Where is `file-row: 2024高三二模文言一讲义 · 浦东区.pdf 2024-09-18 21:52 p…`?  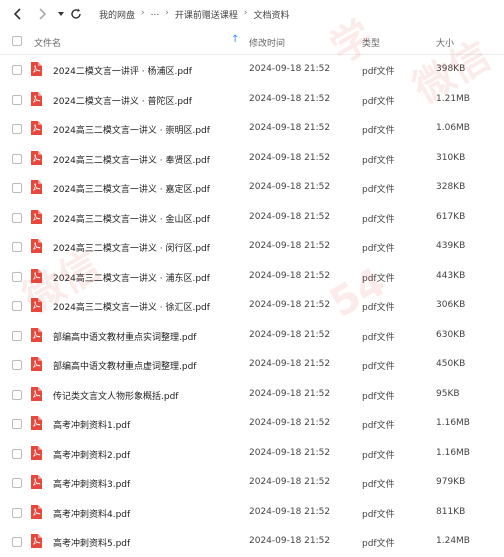 file-row: 2024高三二模文言一讲义 · 浦东区.pdf 2024-09-18 21:52 p… is located at coordinates (252, 277).